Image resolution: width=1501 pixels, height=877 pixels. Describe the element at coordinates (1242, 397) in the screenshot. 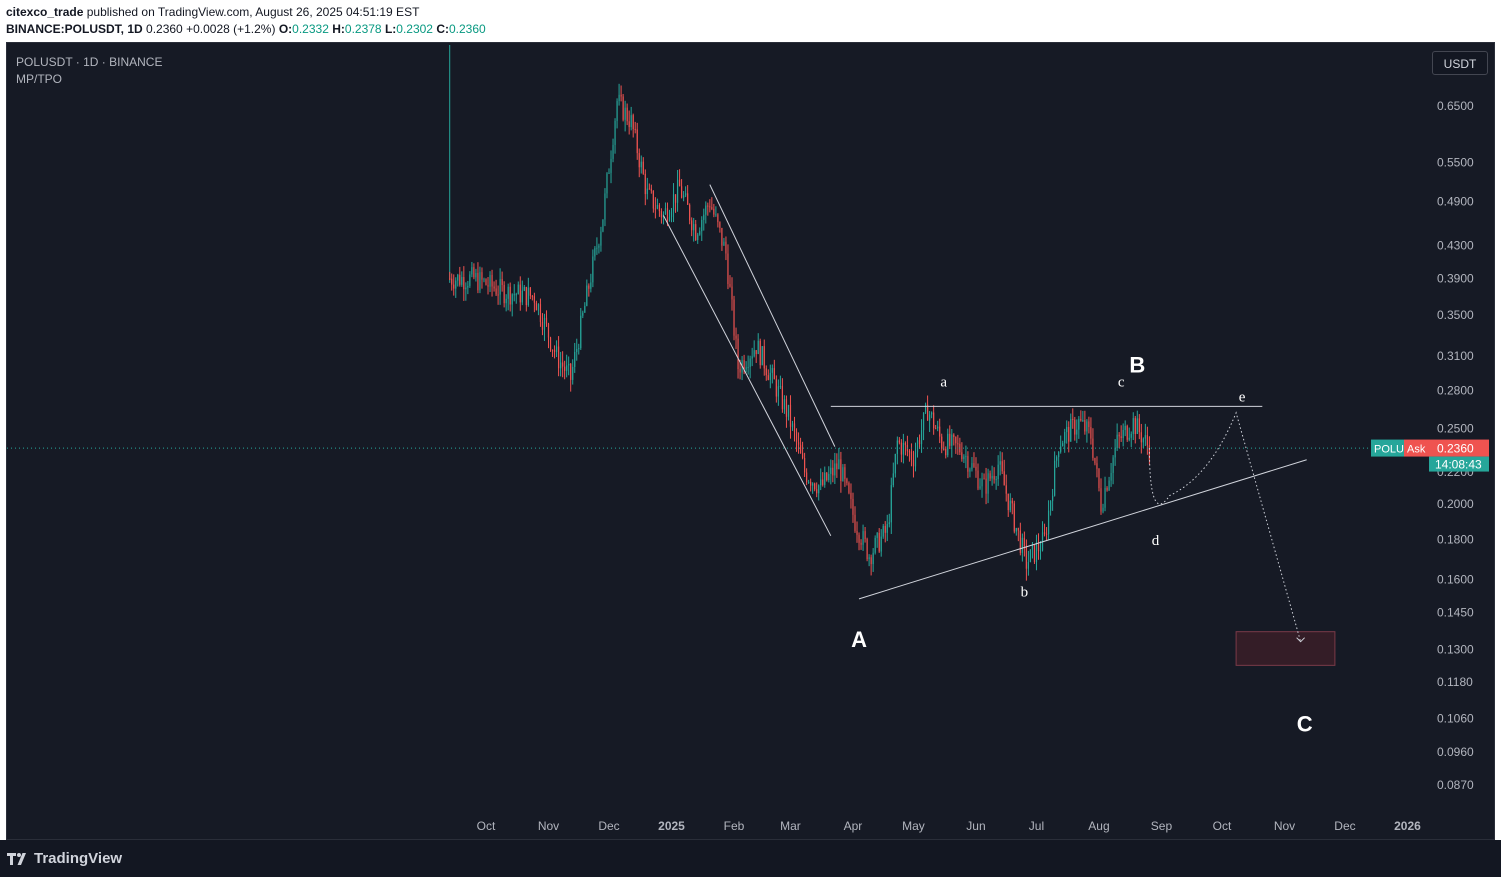

I see `wave-label-e: e` at that location.